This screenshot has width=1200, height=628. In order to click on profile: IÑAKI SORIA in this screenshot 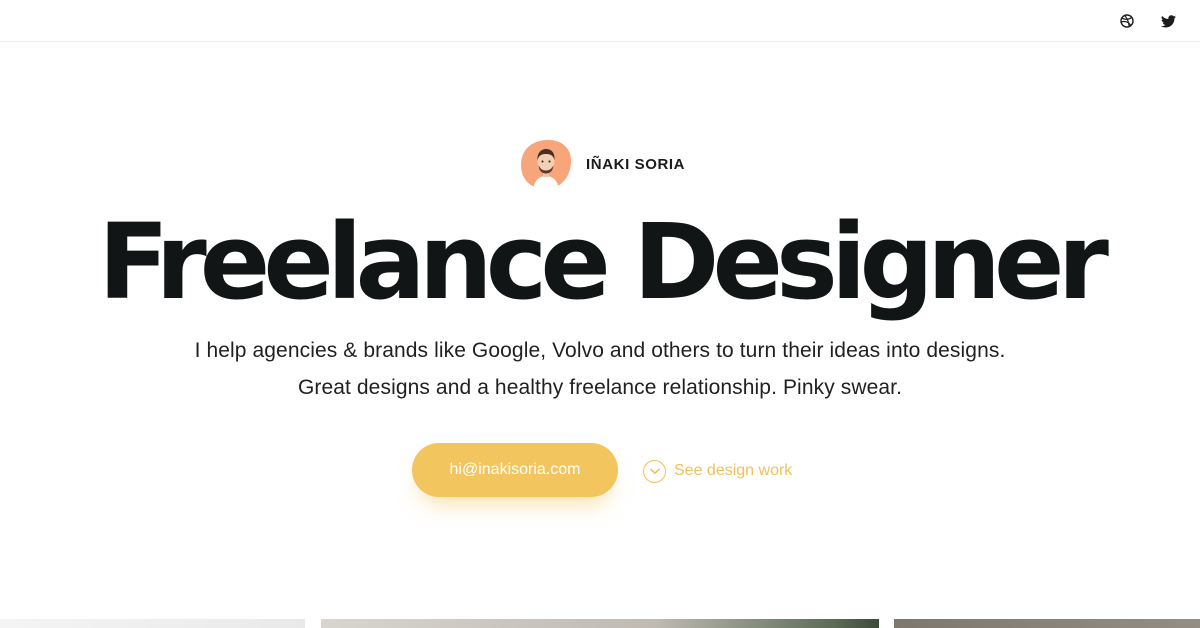, I will do `click(602, 164)`.